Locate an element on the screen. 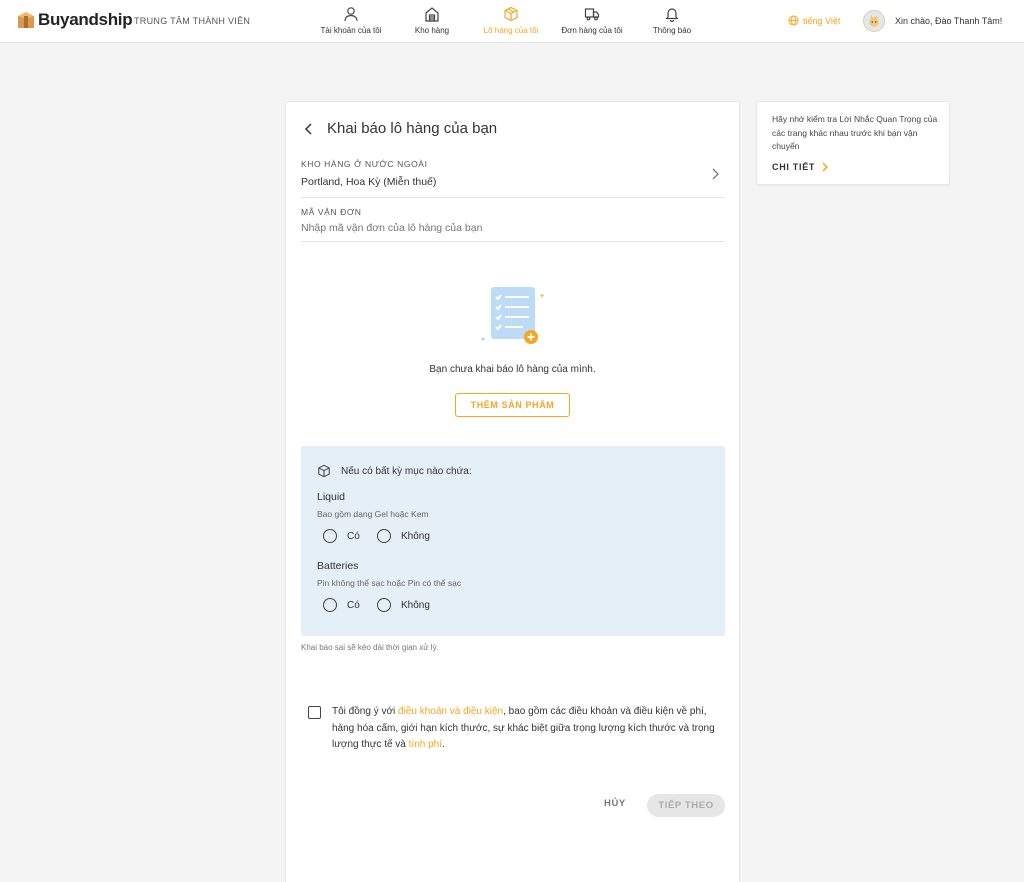 Image resolution: width=1024 pixels, height=882 pixels. avatar is located at coordinates (874, 21).